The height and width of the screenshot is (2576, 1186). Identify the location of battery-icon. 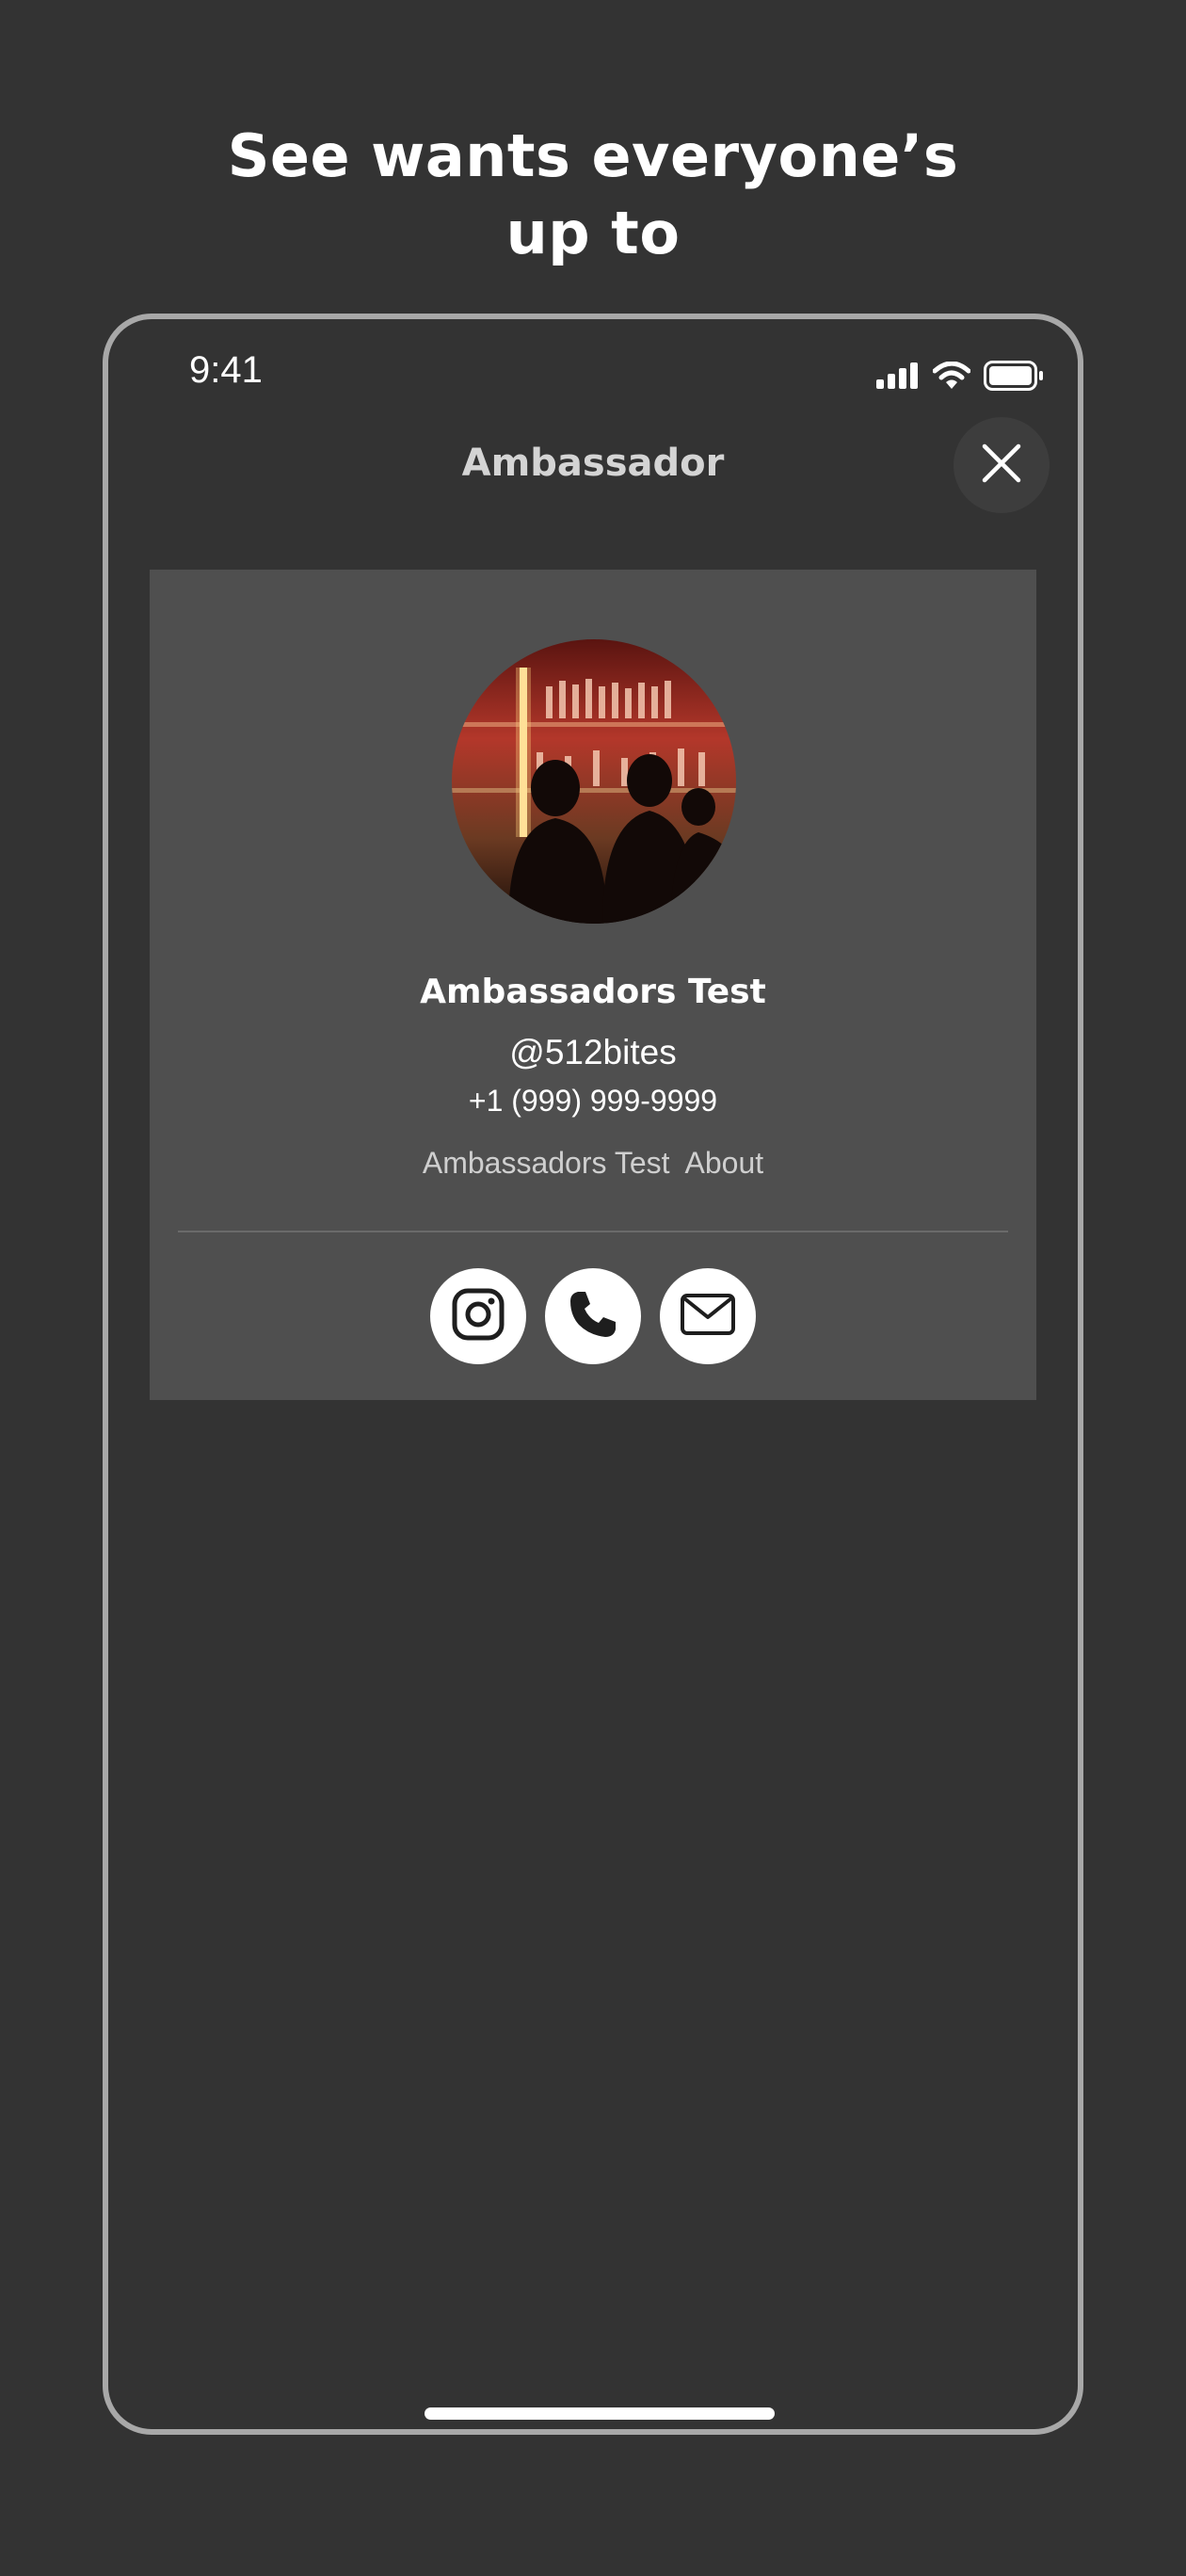
(1014, 377).